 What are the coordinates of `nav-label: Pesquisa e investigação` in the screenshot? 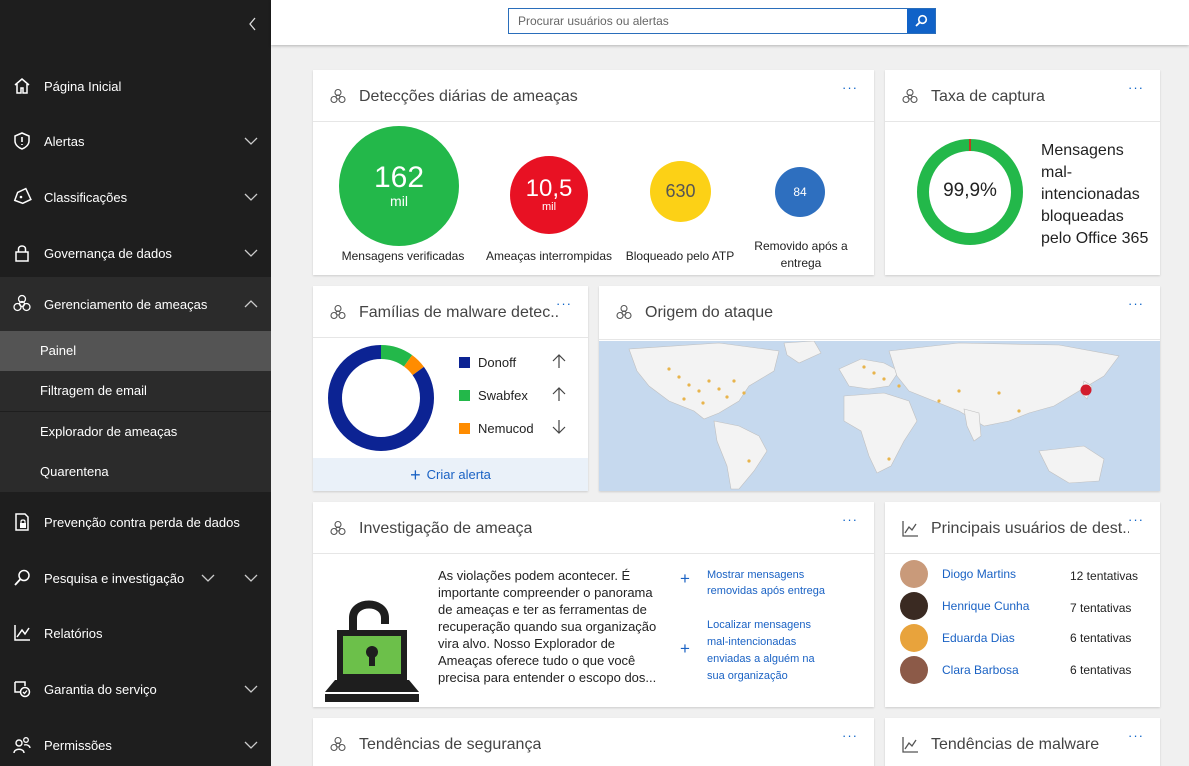 It's located at (114, 578).